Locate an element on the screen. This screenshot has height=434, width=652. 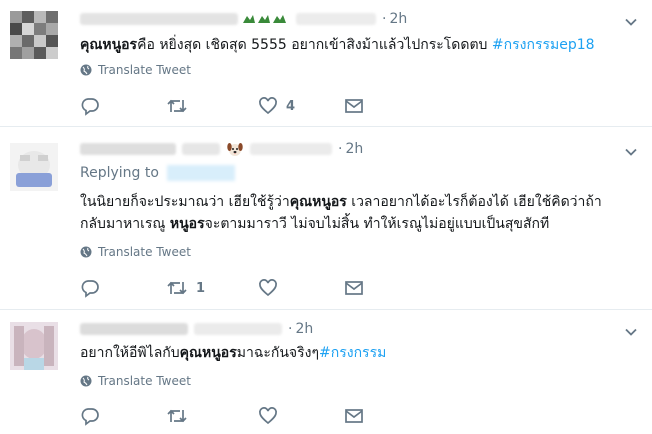
replying-to: Replying to is located at coordinates (157, 173).